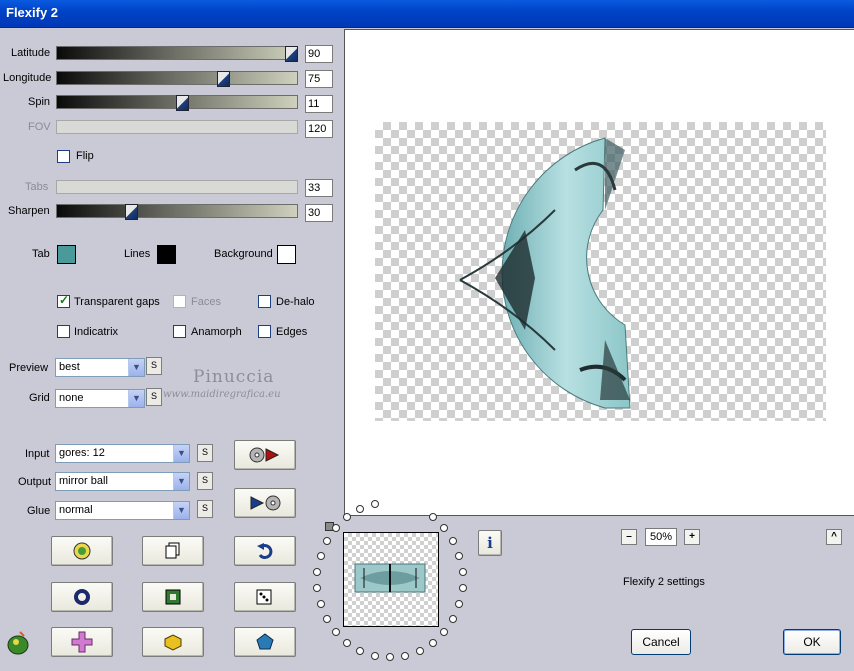  Describe the element at coordinates (834, 537) in the screenshot. I see `scroll-up-button: ^` at that location.